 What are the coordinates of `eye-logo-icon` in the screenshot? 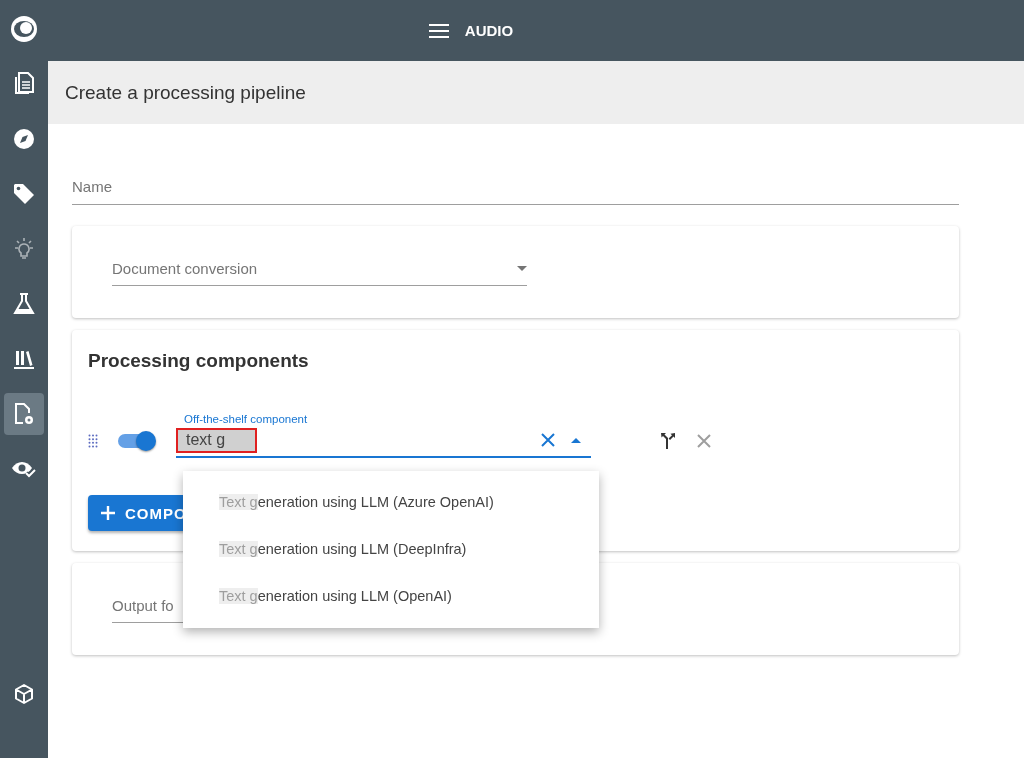 It's located at (24, 29).